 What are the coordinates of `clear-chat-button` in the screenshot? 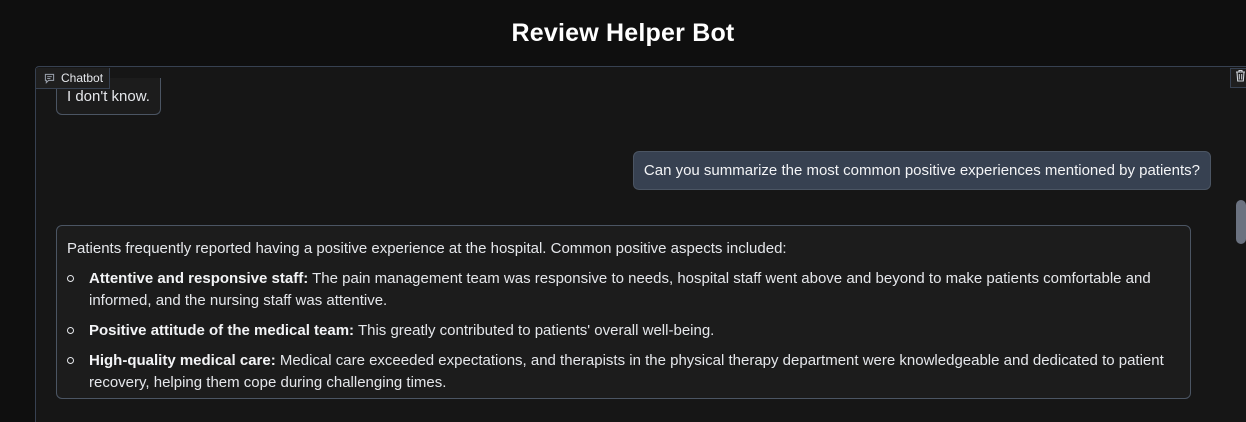 It's located at (1238, 78).